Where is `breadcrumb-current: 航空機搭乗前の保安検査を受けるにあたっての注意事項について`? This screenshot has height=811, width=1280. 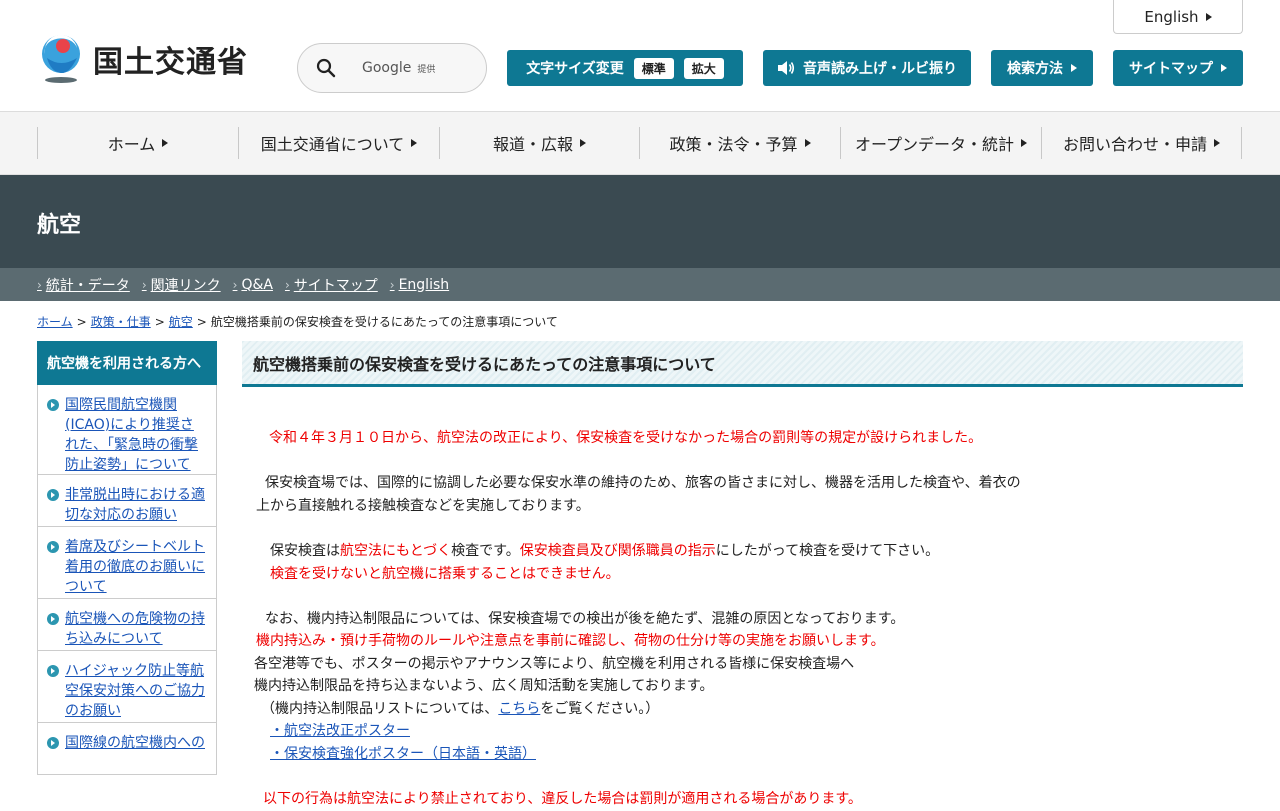 breadcrumb-current: 航空機搭乗前の保安検査を受けるにあたっての注意事項について is located at coordinates (384, 322).